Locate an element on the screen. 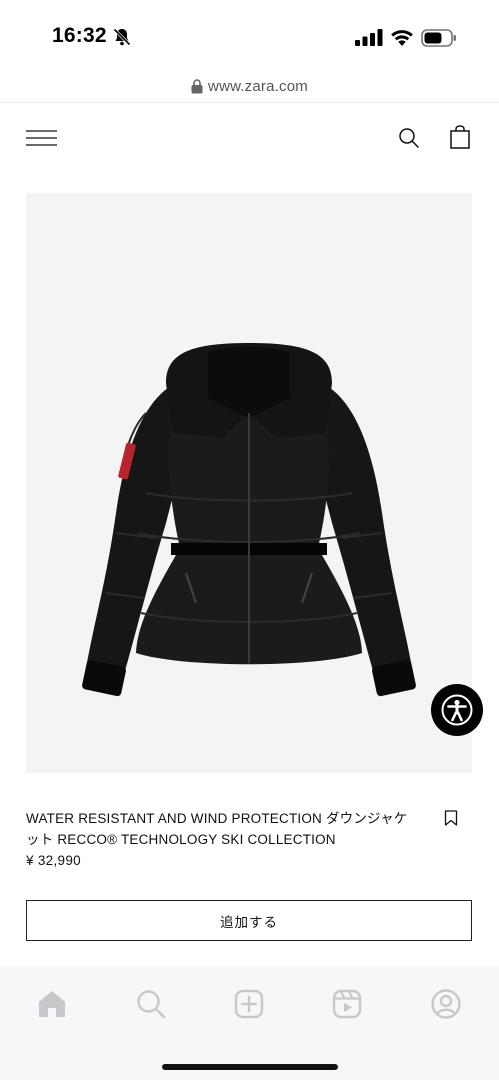  status-time: 16:32 is located at coordinates (79, 35).